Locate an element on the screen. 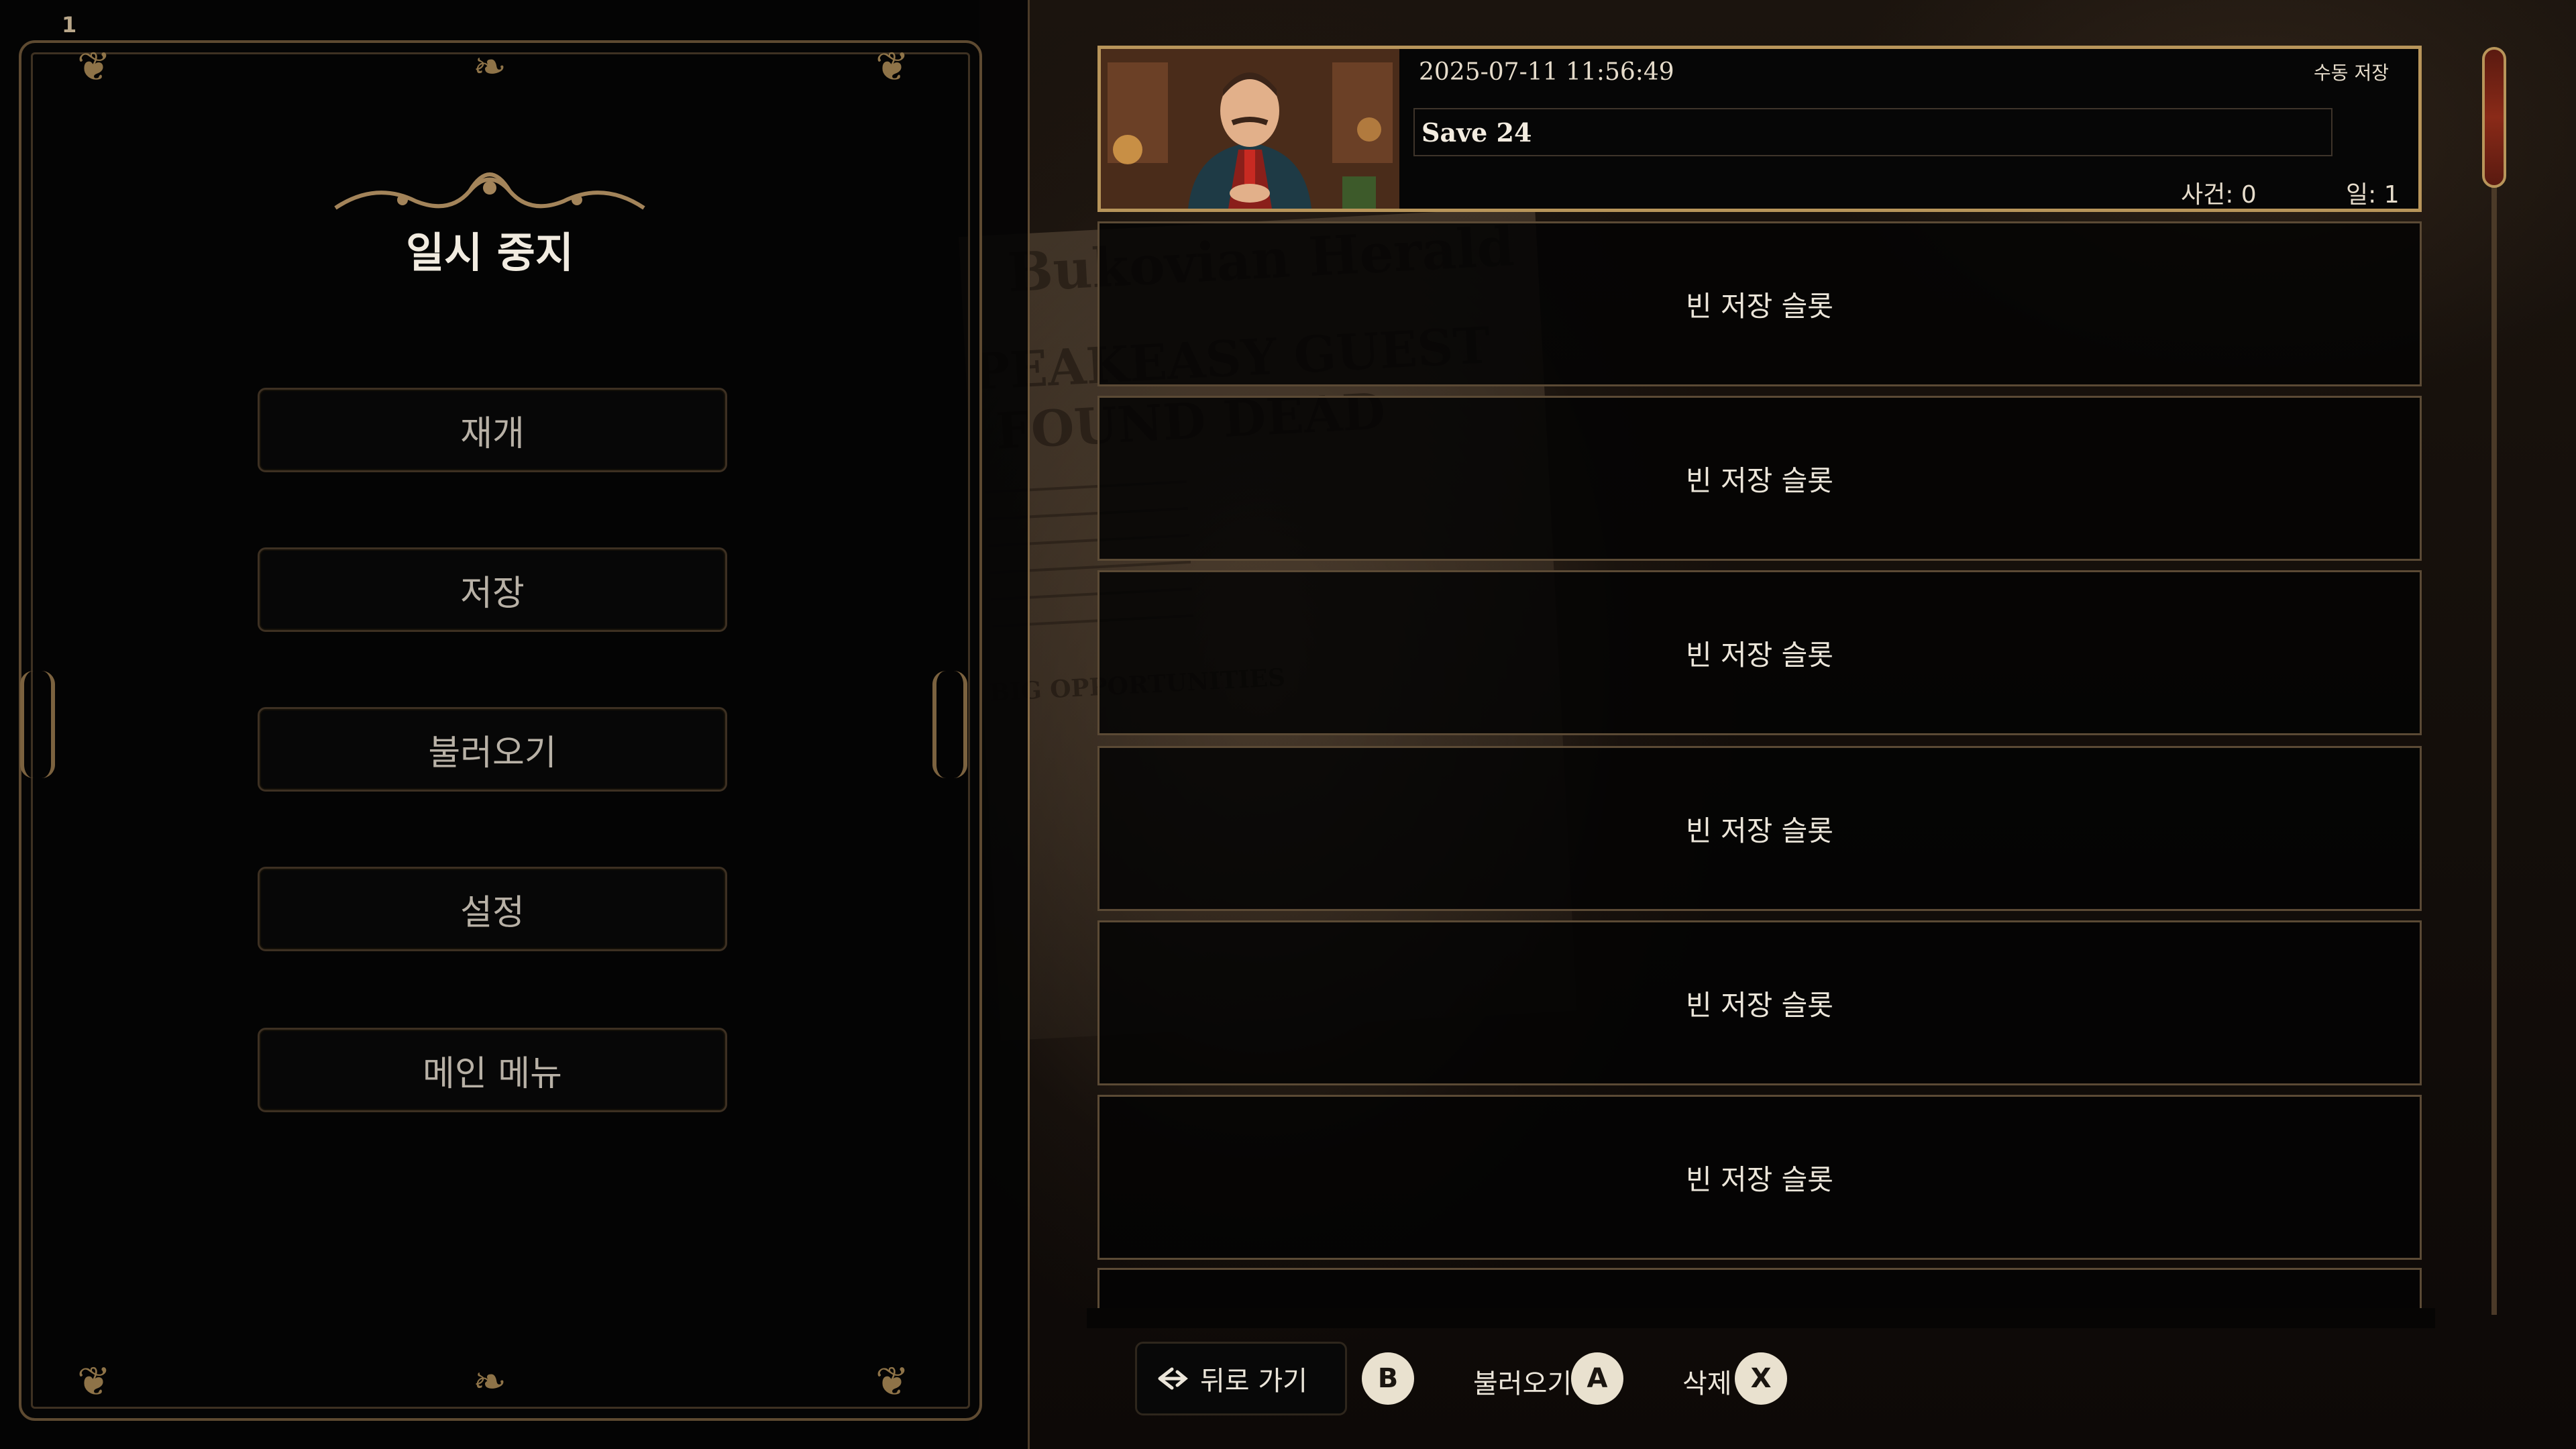 This screenshot has width=2576, height=1449. main-menu-button: 메인 메뉴 is located at coordinates (492, 1070).